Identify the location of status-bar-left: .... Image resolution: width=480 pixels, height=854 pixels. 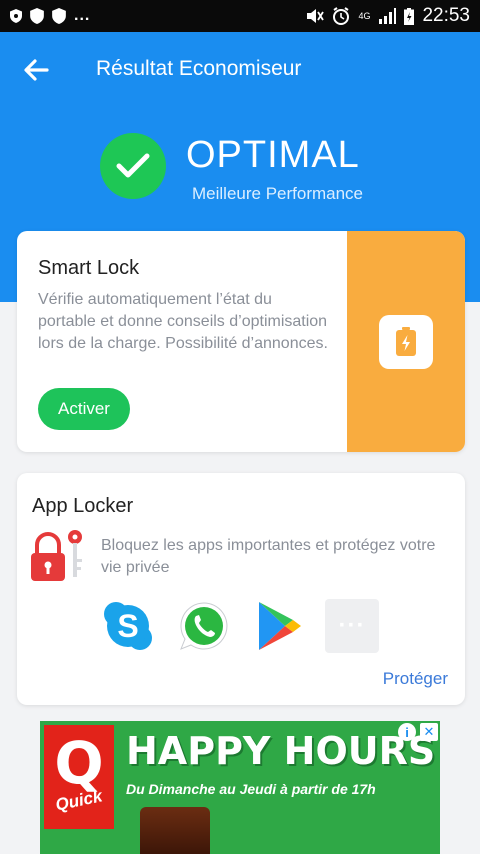
(50, 16).